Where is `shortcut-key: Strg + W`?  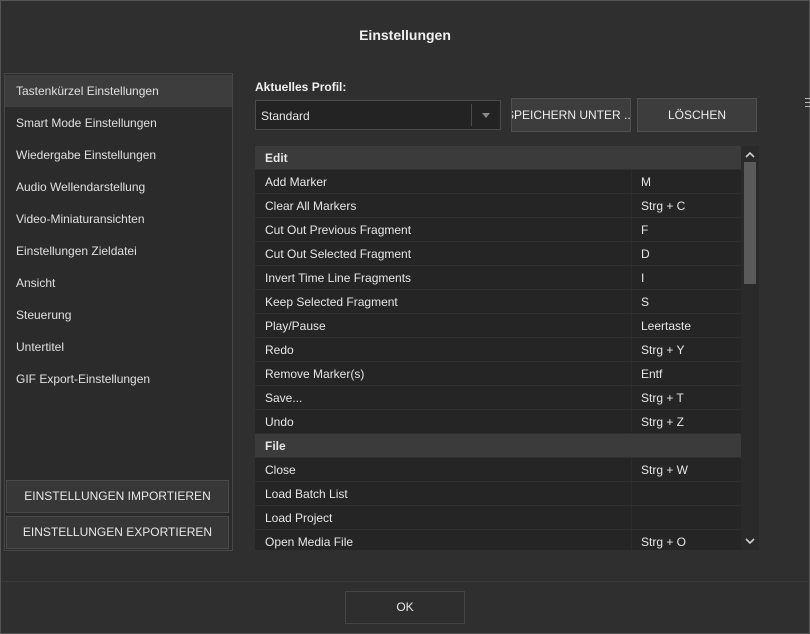
shortcut-key: Strg + W is located at coordinates (664, 470).